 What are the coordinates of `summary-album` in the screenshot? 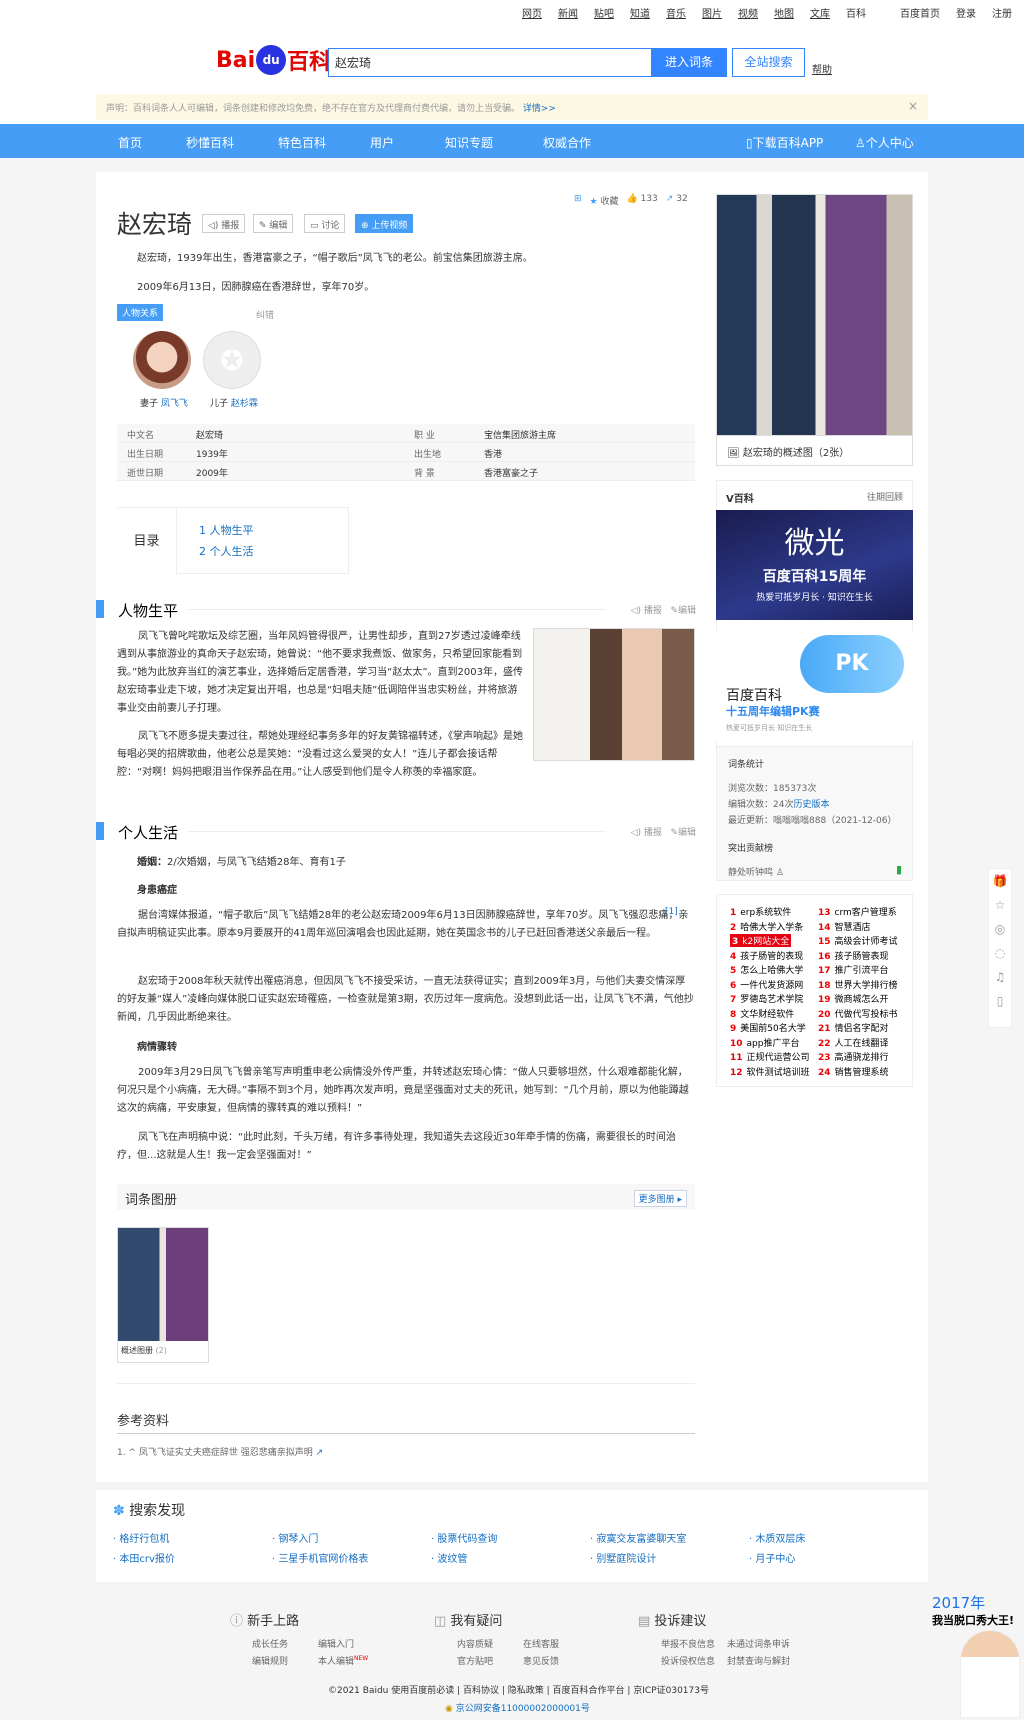 It's located at (814, 315).